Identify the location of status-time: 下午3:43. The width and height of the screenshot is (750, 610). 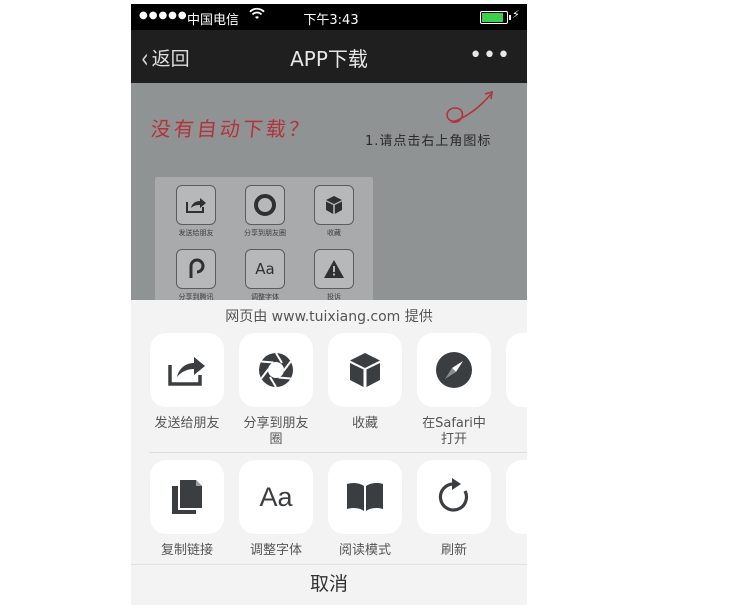
(331, 20).